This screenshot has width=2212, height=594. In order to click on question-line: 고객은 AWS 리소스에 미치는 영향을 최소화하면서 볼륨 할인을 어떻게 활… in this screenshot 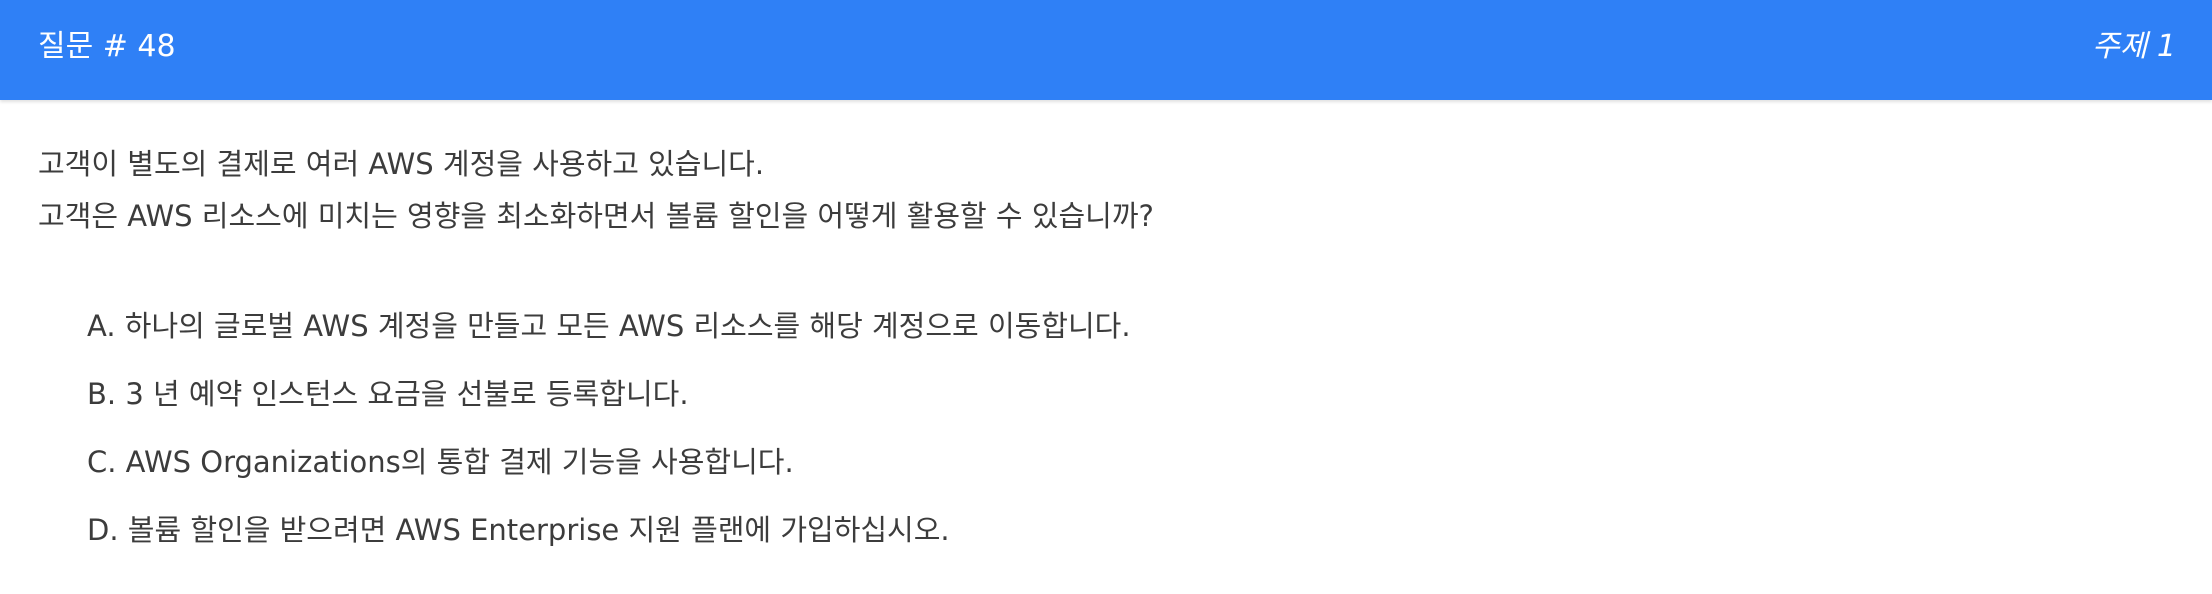, I will do `click(596, 216)`.